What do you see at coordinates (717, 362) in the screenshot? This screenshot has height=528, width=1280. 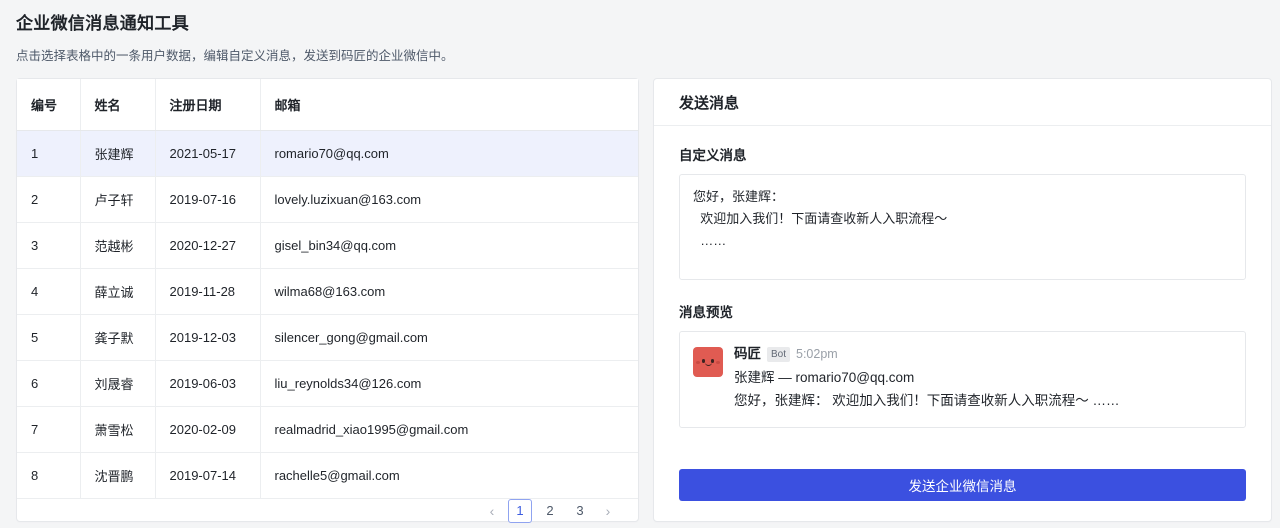 I see `avatar-blush-right` at bounding box center [717, 362].